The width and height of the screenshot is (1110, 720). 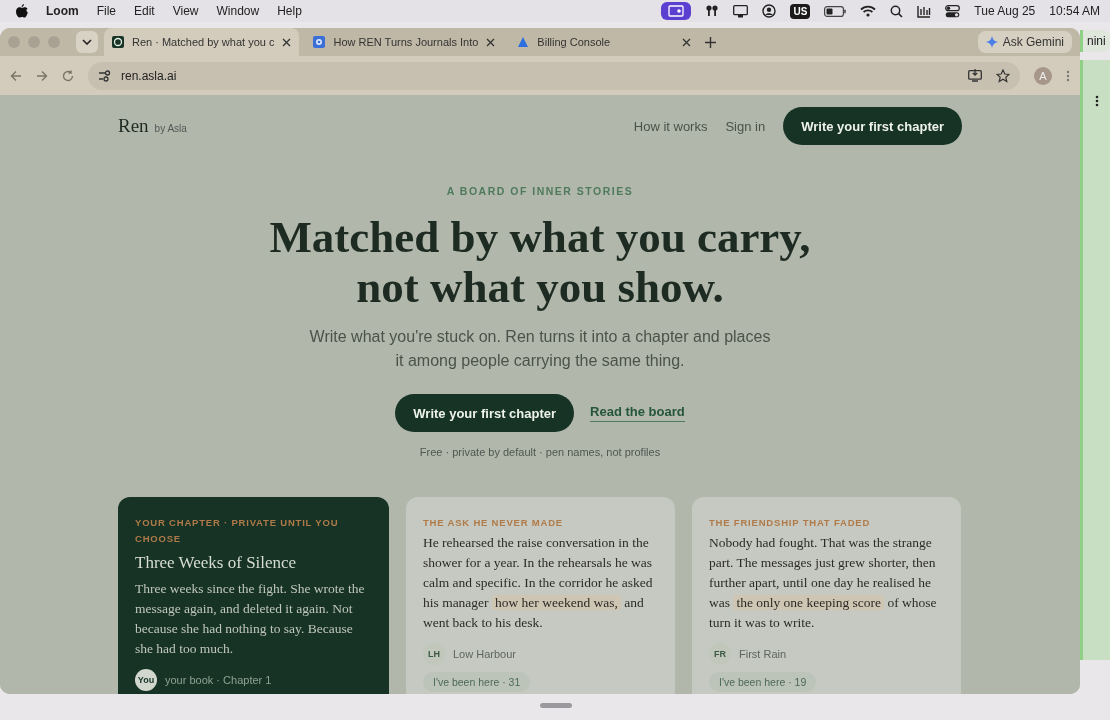 I want to click on card-label: YOUR CHAPTER · PRIVATE UNTIL YOU CHOOSE, so click(x=237, y=531).